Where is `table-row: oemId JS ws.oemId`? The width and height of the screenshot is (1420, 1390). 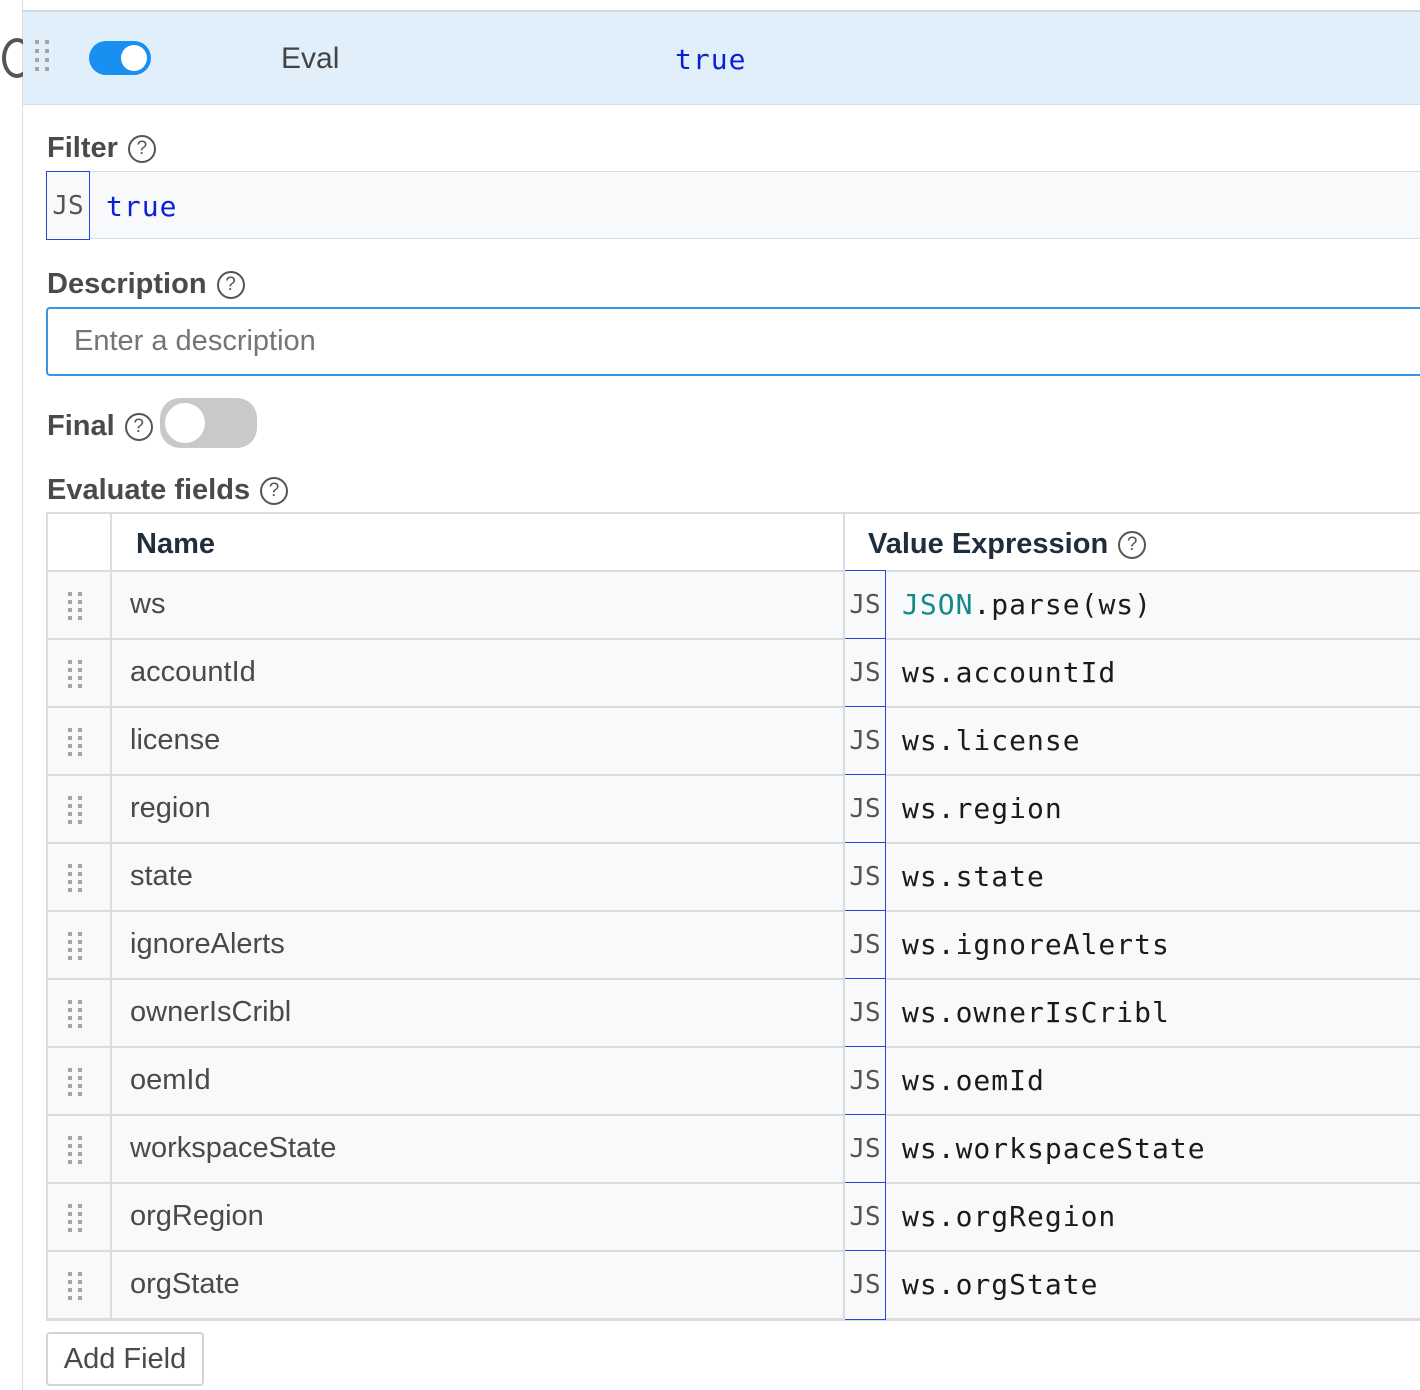 table-row: oemId JS ws.oemId is located at coordinates (734, 1081).